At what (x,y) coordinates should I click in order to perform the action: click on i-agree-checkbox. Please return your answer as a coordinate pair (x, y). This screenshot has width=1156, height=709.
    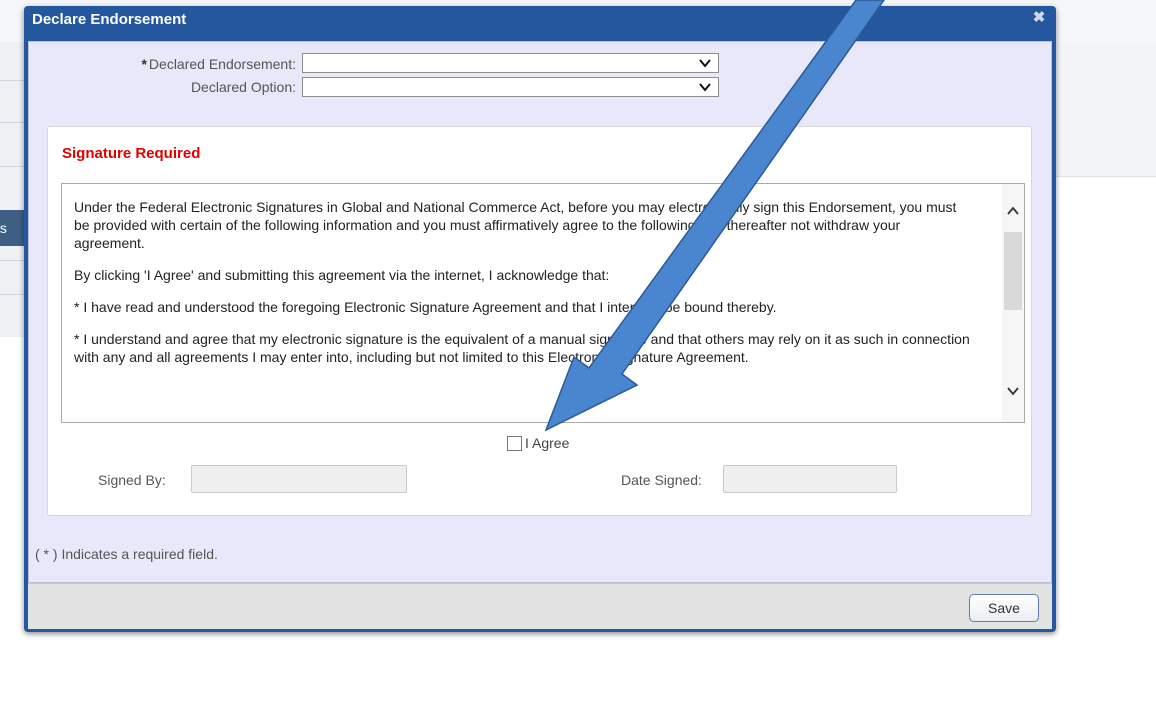
    Looking at the image, I should click on (514, 443).